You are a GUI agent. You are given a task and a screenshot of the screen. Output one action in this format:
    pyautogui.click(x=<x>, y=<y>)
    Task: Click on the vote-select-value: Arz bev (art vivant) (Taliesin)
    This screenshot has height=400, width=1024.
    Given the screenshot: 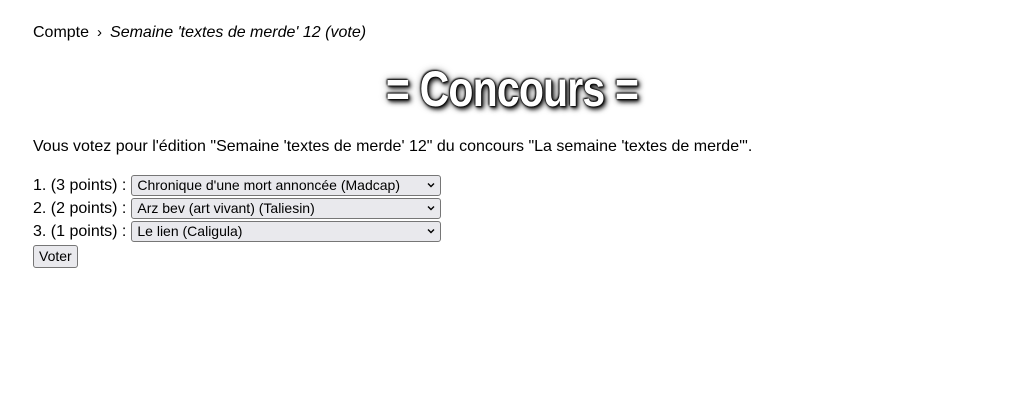 What is the action you would take?
    pyautogui.click(x=226, y=208)
    